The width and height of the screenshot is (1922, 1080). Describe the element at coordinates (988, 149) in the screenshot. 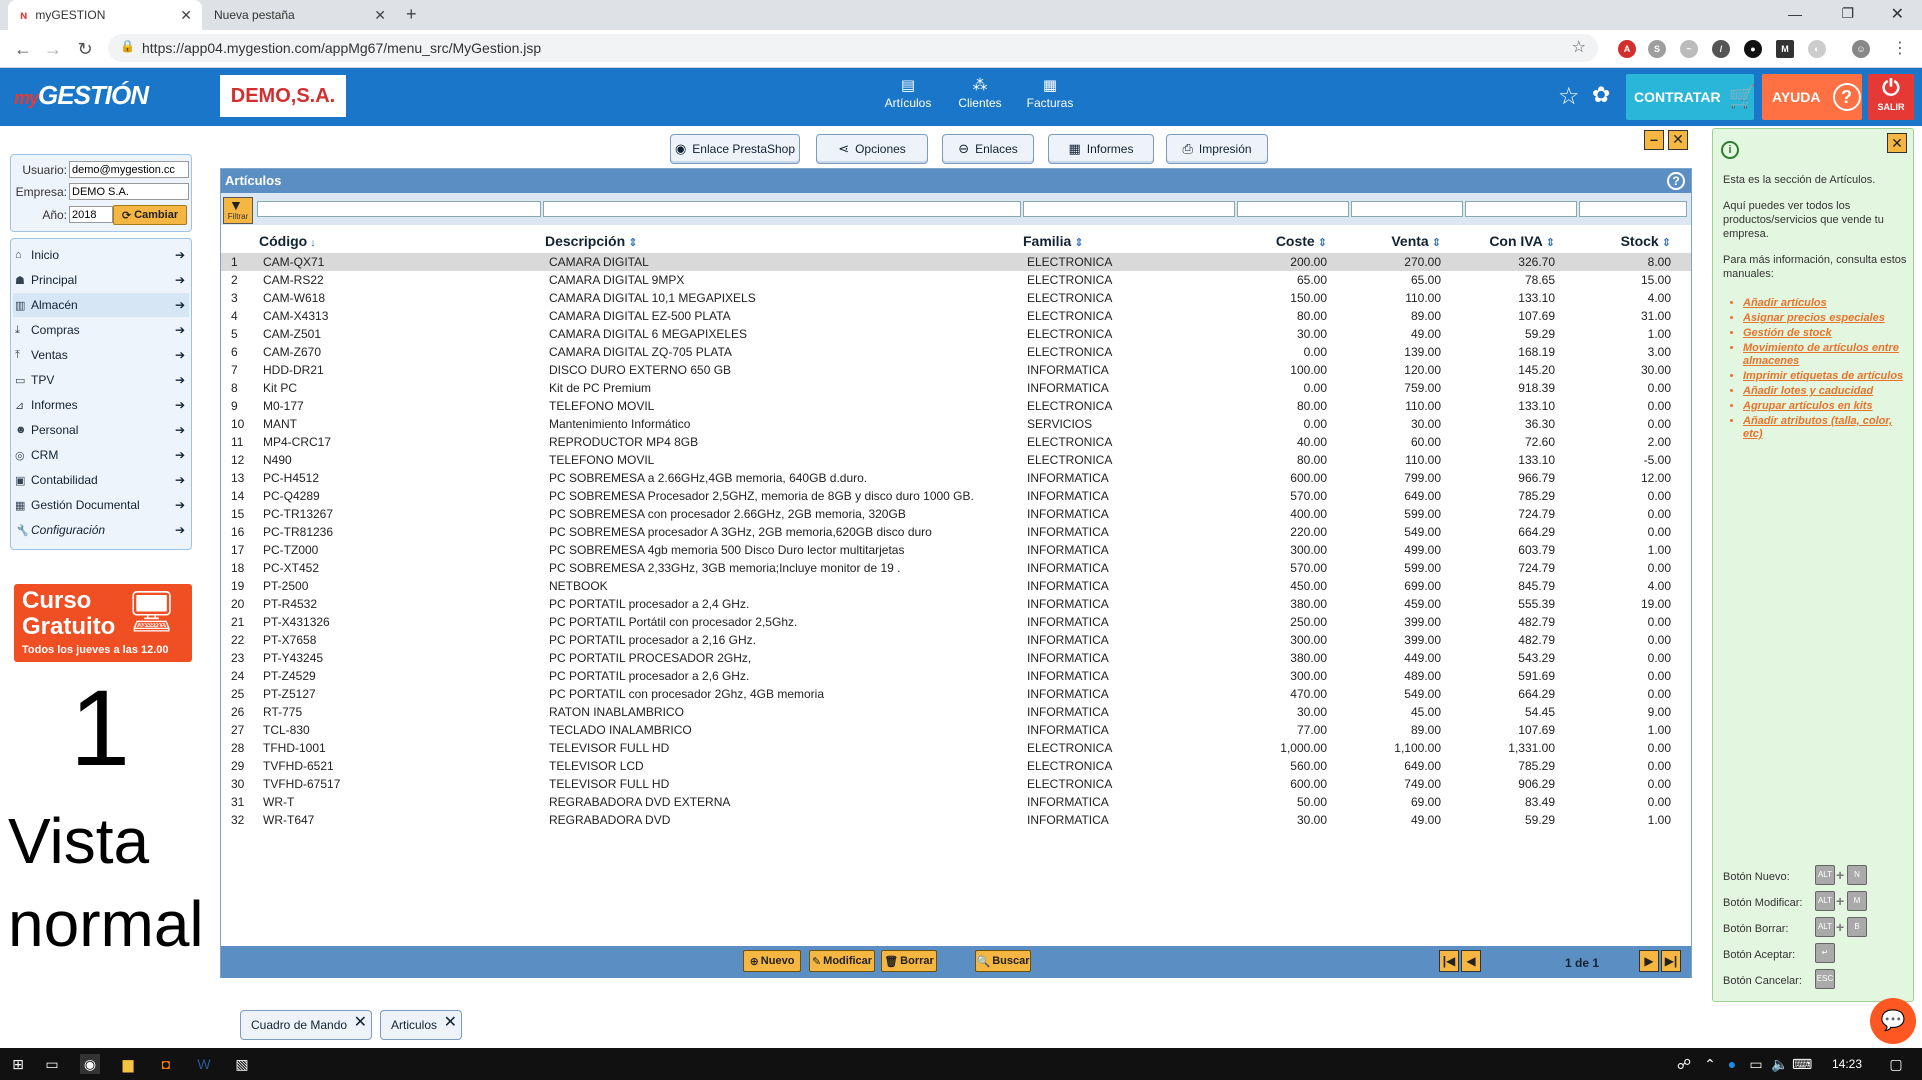

I see `enlaces-button: ⊖ Enlaces` at that location.